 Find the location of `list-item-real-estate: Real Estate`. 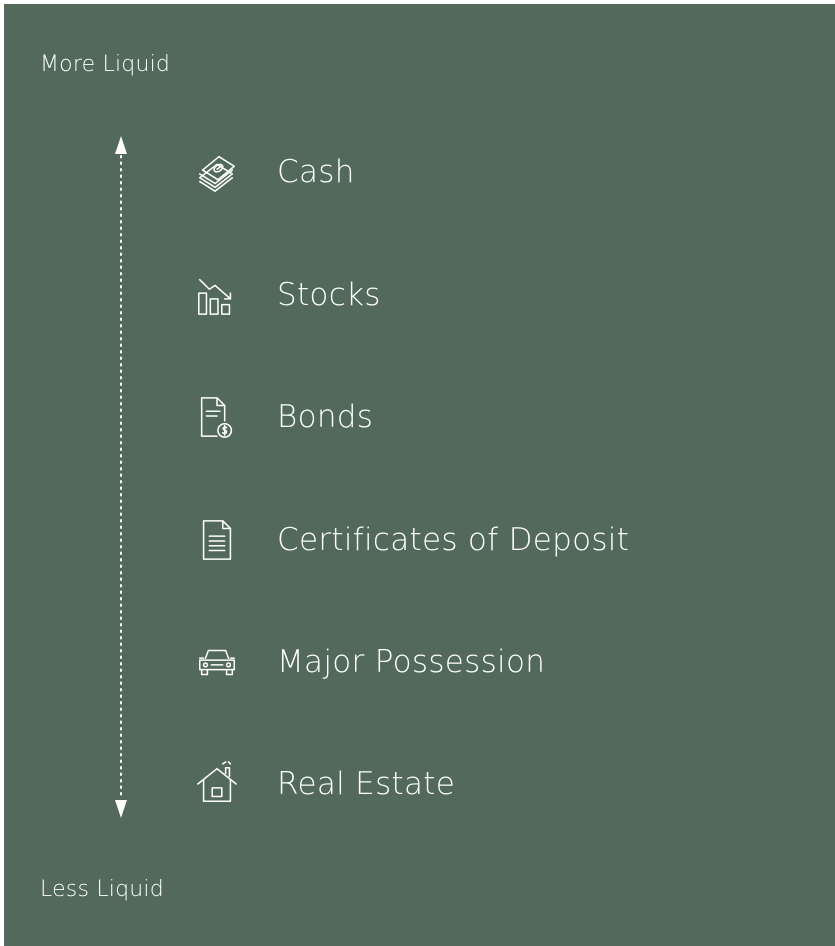

list-item-real-estate: Real Estate is located at coordinates (323, 784).